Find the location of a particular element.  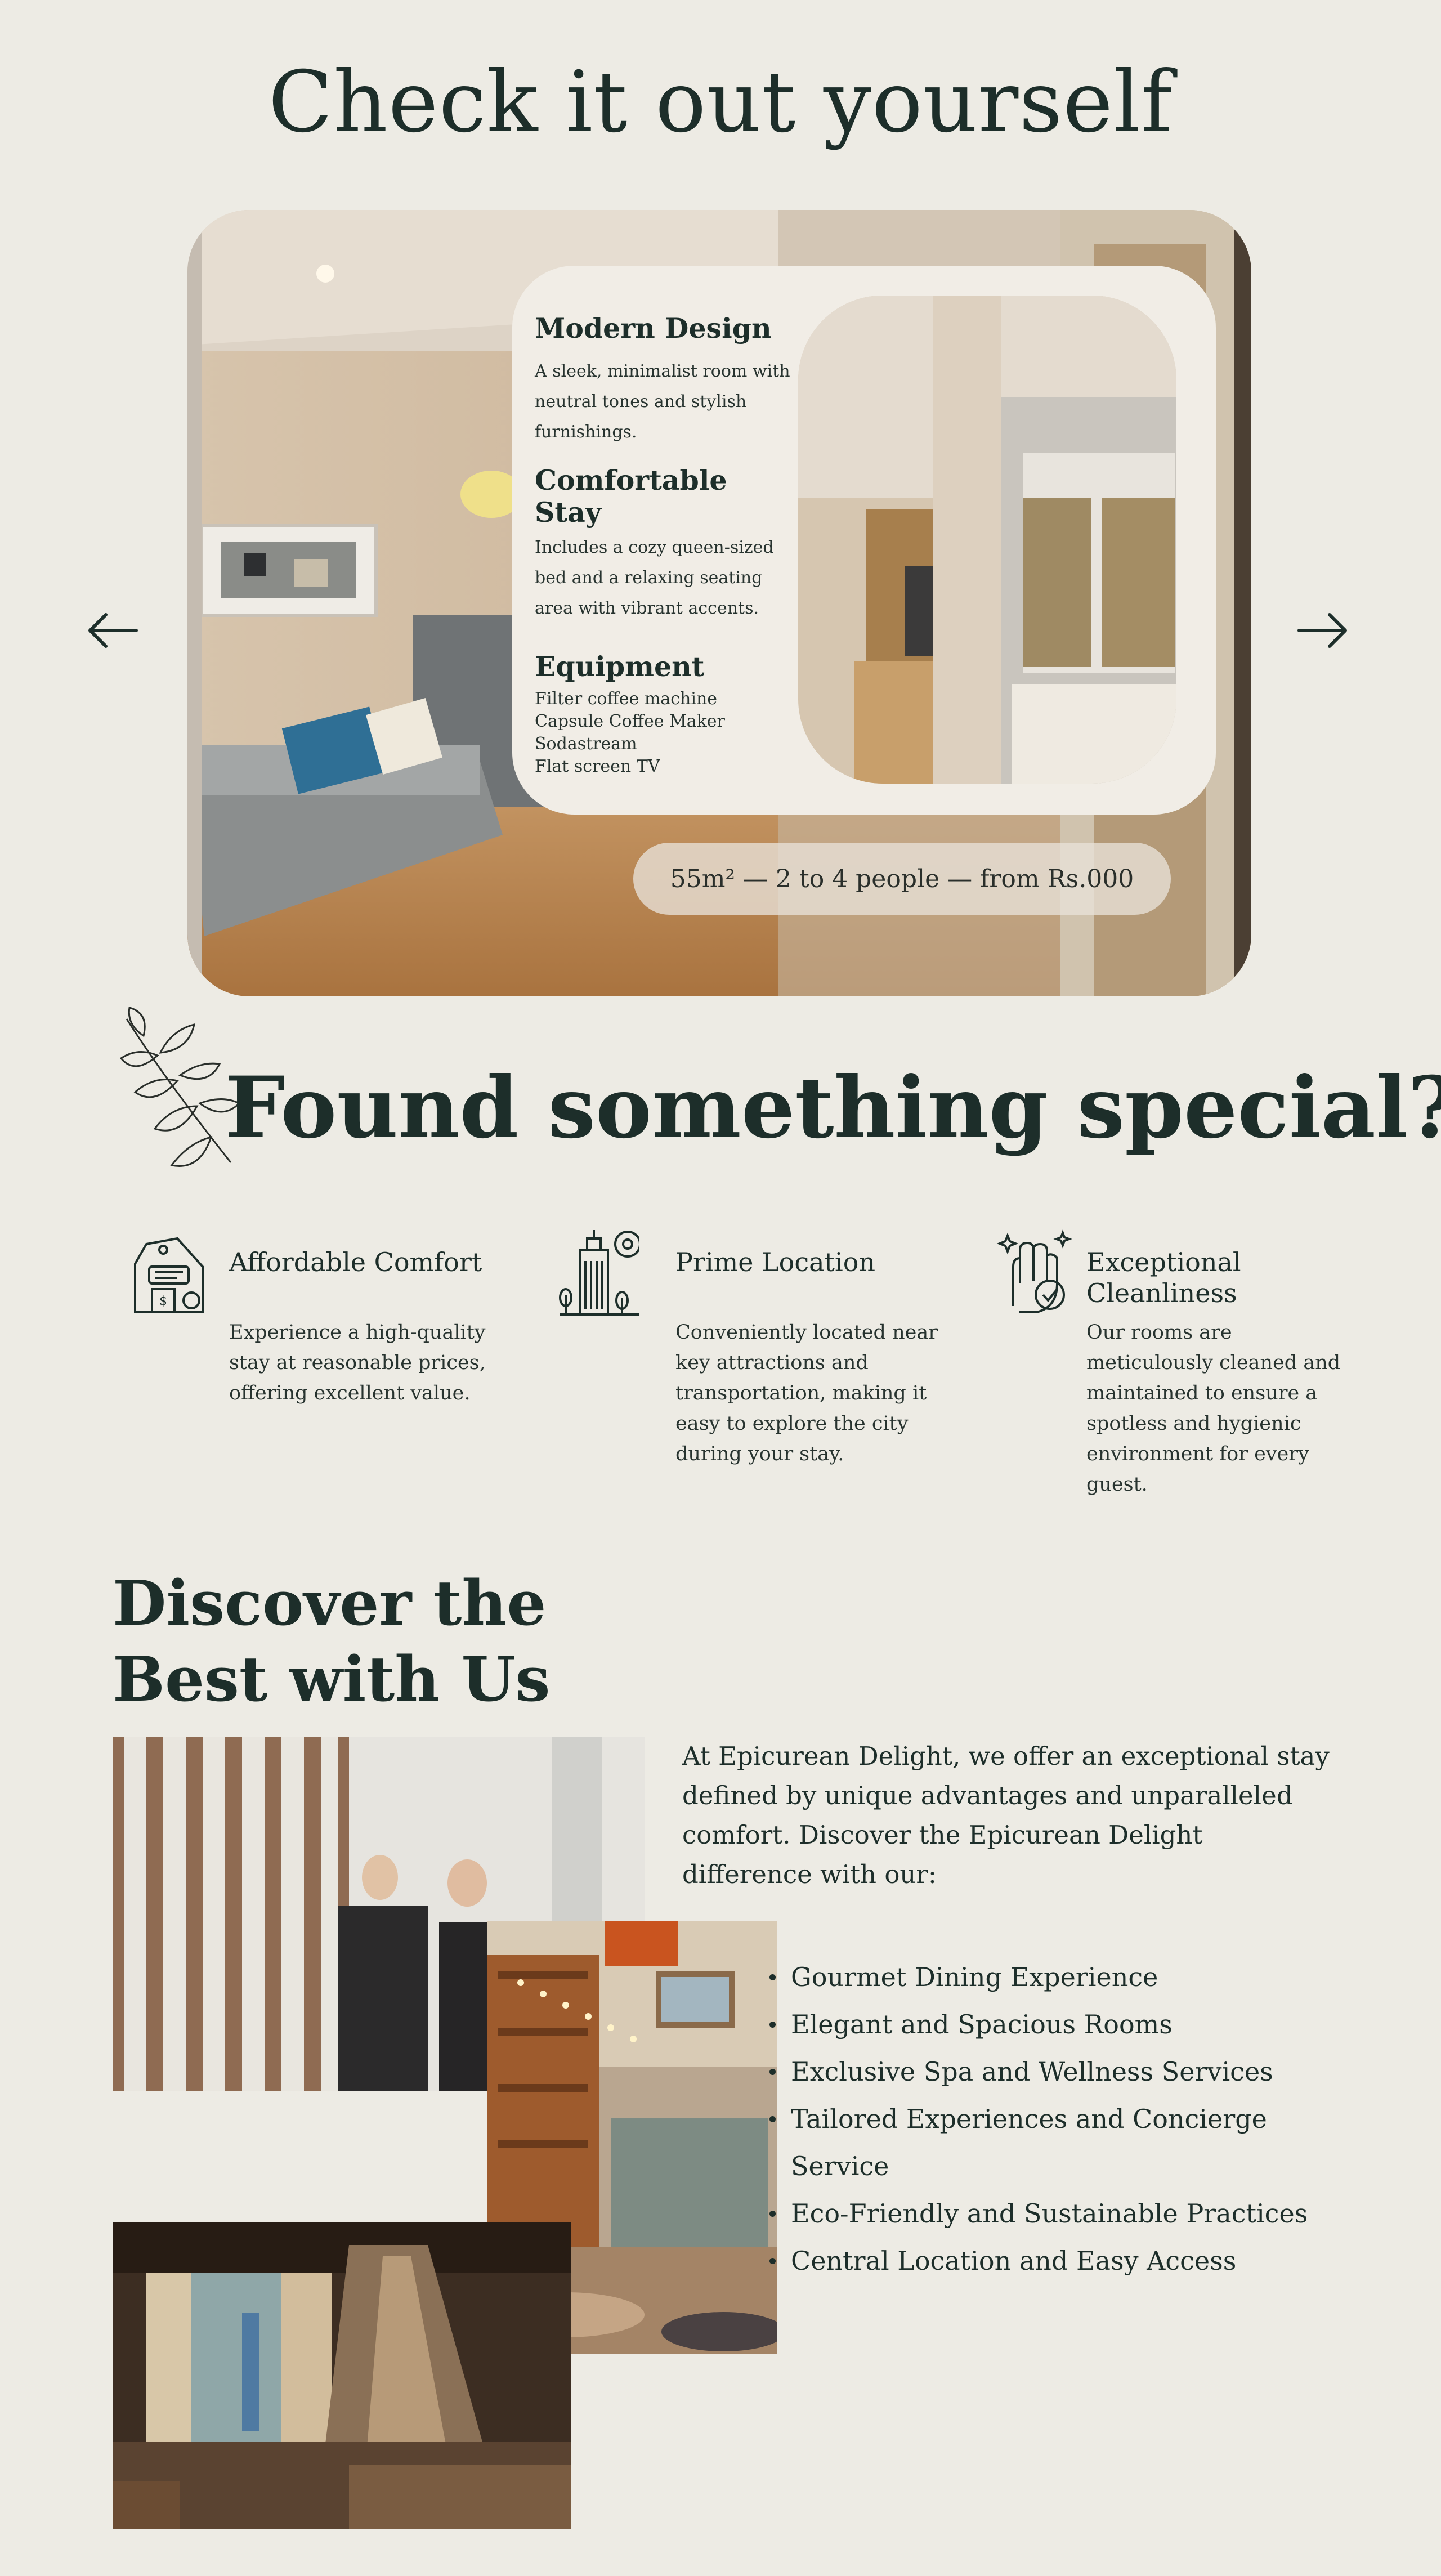

arrow-right-icon is located at coordinates (1322, 630).